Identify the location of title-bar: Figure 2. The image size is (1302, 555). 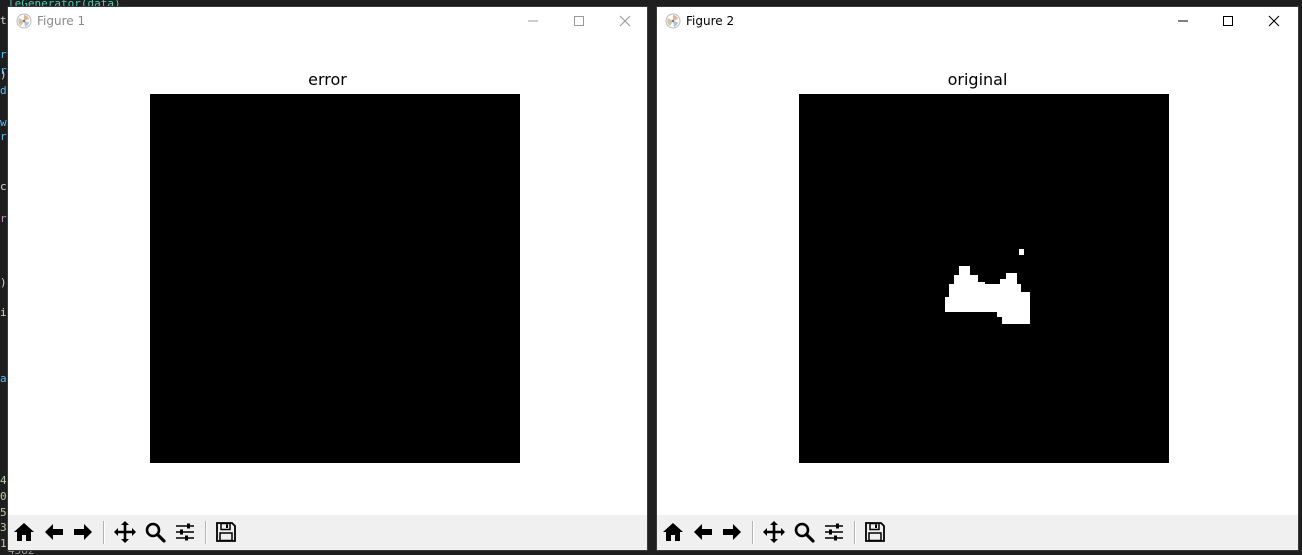
(977, 21).